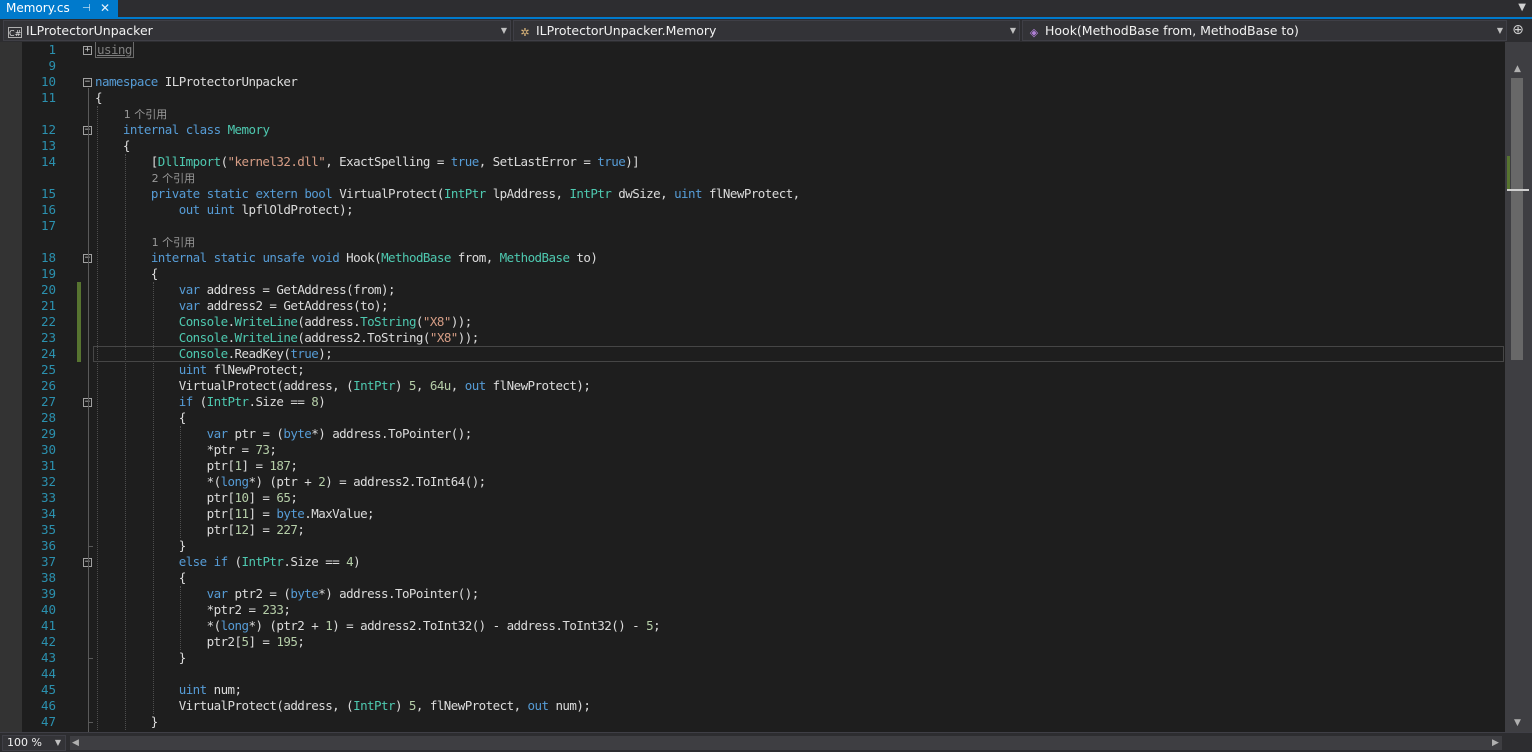  What do you see at coordinates (752, 498) in the screenshot?
I see `code-line: 33 ptr[10] = 65;` at bounding box center [752, 498].